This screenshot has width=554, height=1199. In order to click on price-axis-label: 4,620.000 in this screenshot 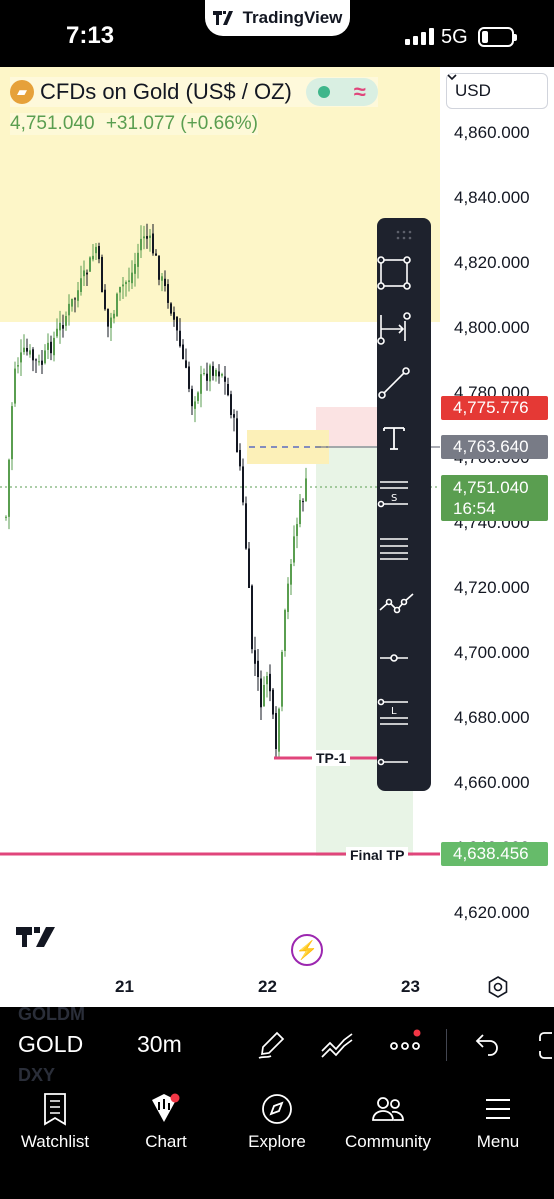, I will do `click(492, 912)`.